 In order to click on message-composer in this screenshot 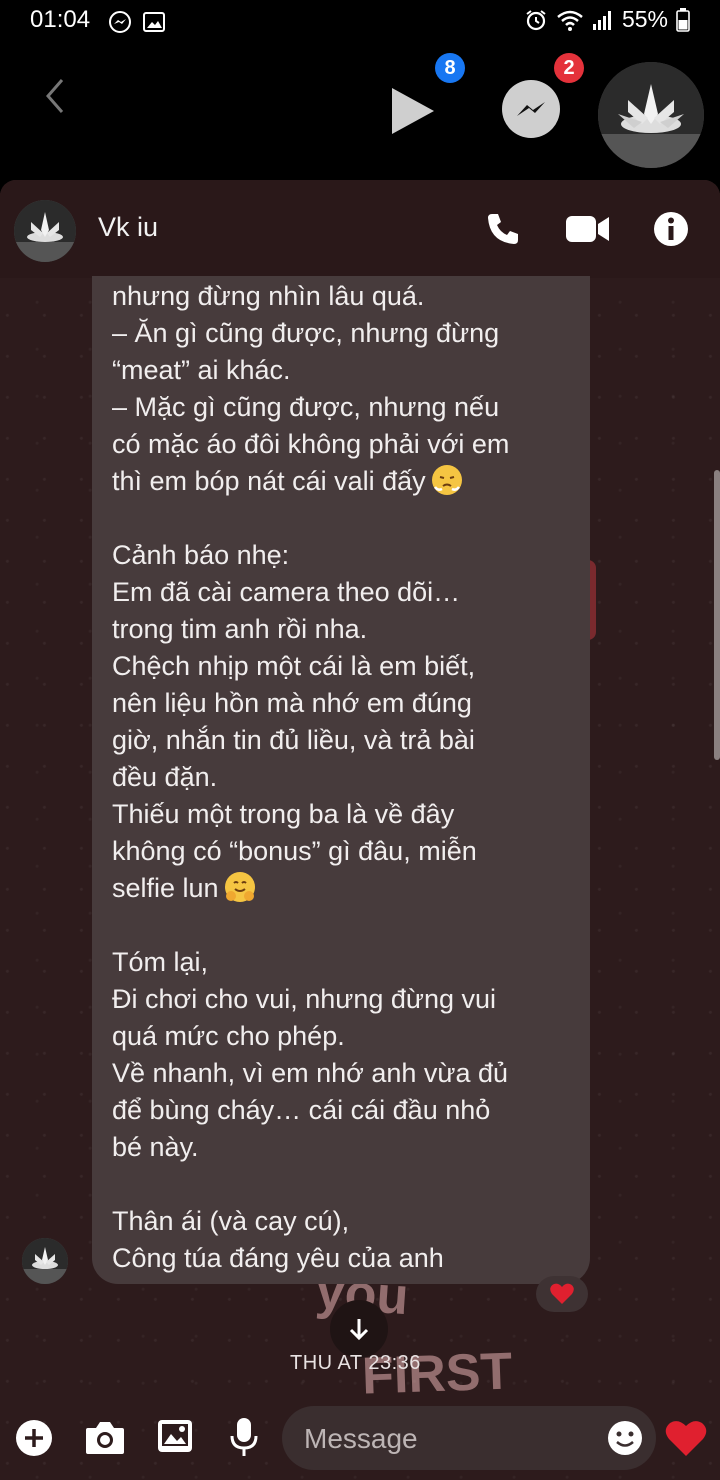, I will do `click(360, 1438)`.